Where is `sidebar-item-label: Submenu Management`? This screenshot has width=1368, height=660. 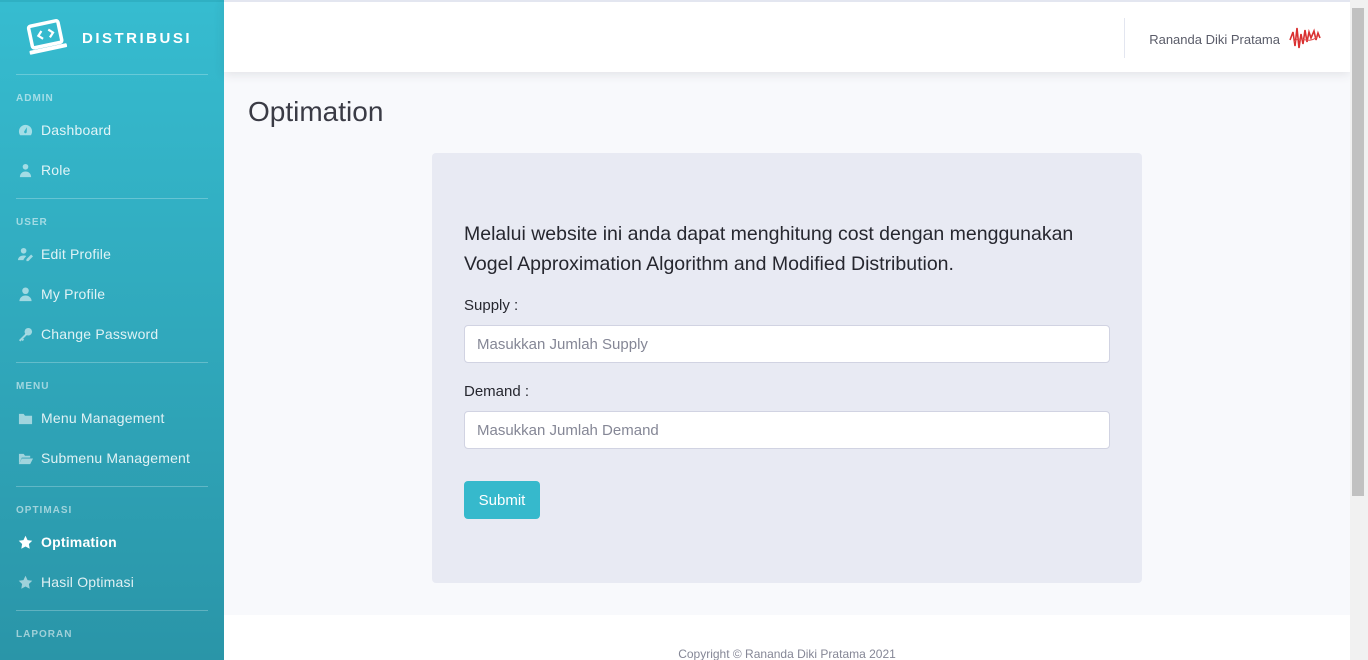
sidebar-item-label: Submenu Management is located at coordinates (116, 458).